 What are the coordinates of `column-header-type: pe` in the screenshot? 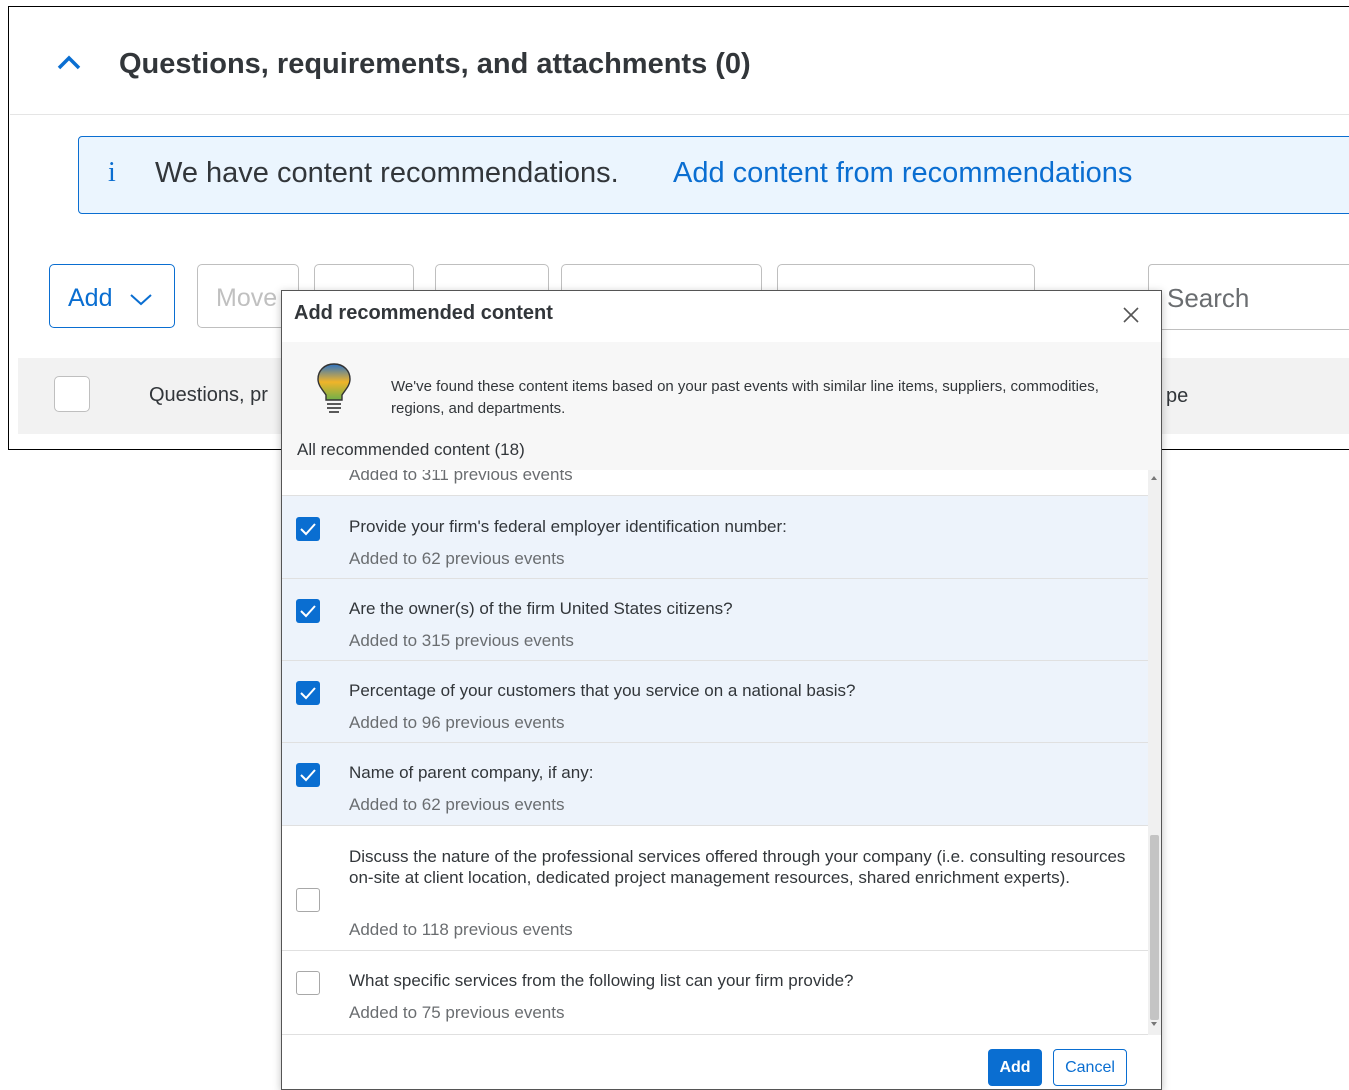 It's located at (1177, 396).